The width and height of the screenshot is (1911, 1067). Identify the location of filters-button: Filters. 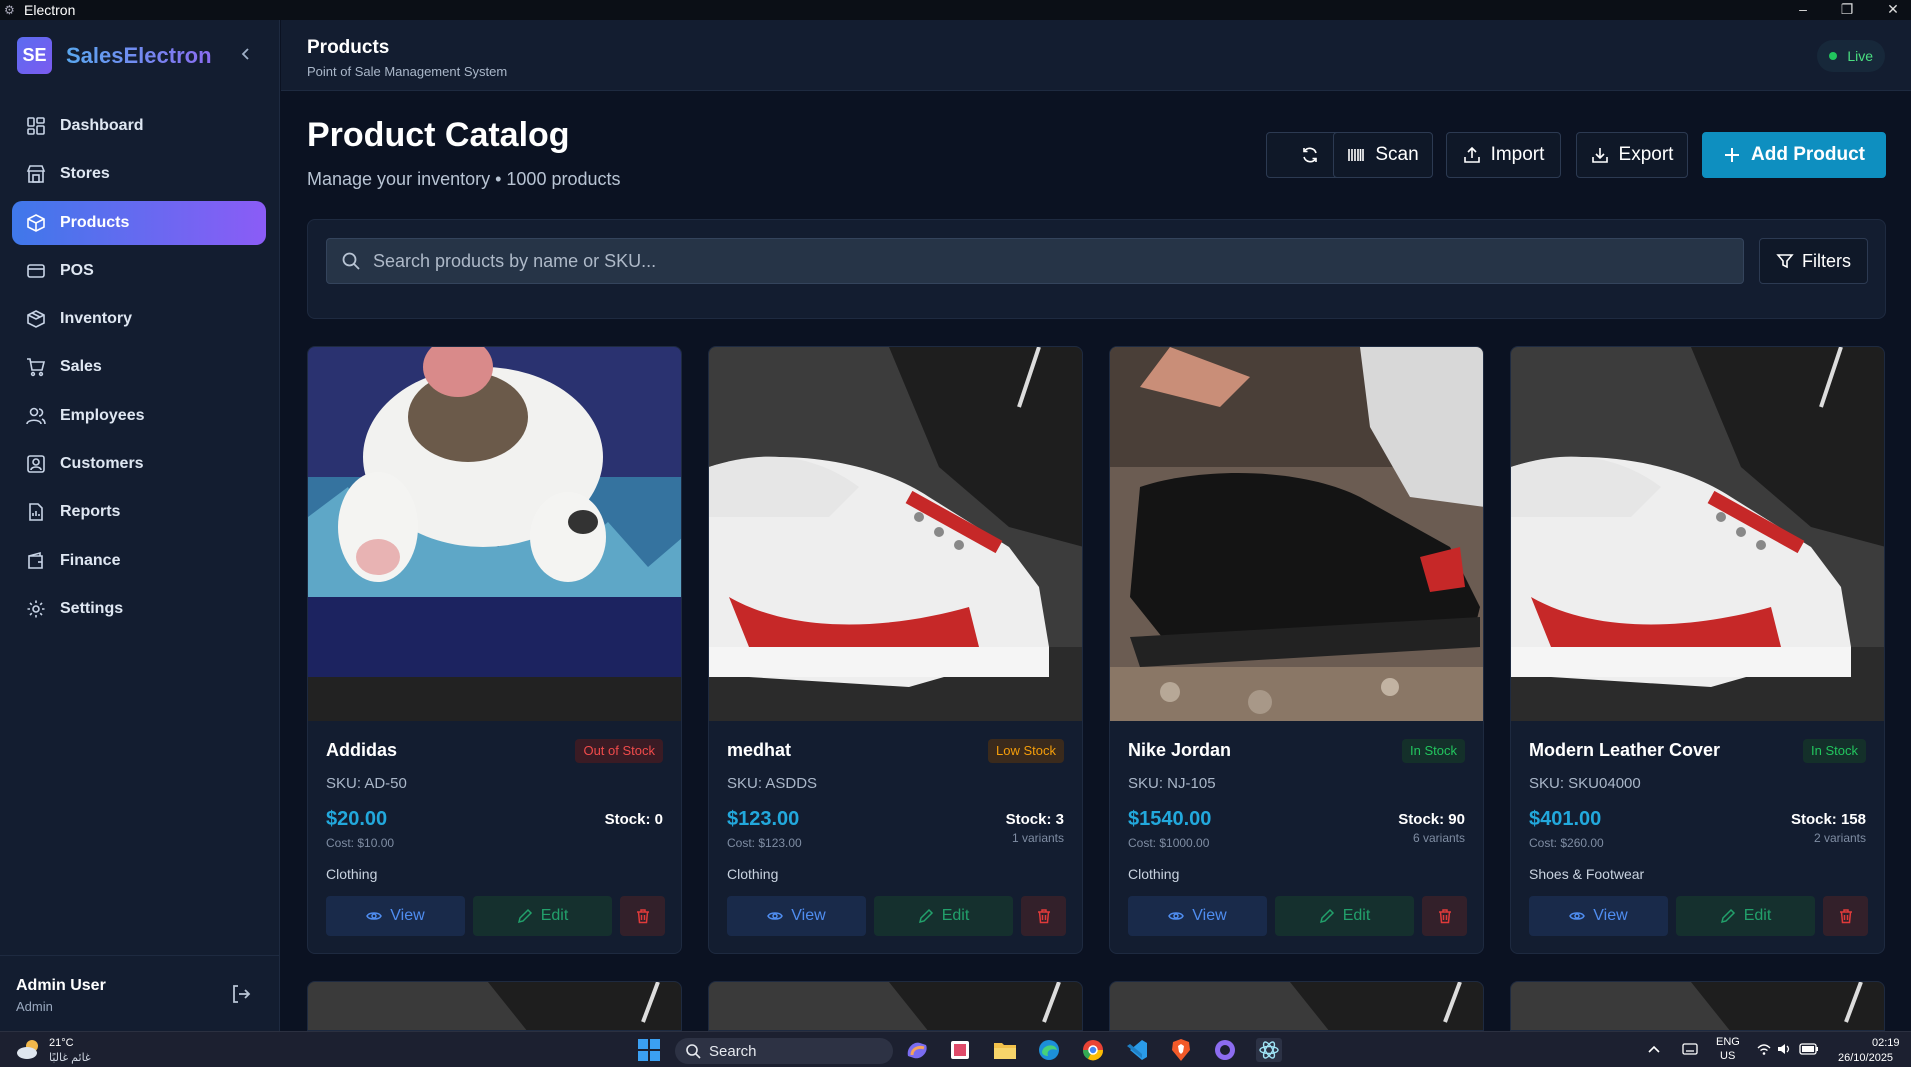
(1813, 261).